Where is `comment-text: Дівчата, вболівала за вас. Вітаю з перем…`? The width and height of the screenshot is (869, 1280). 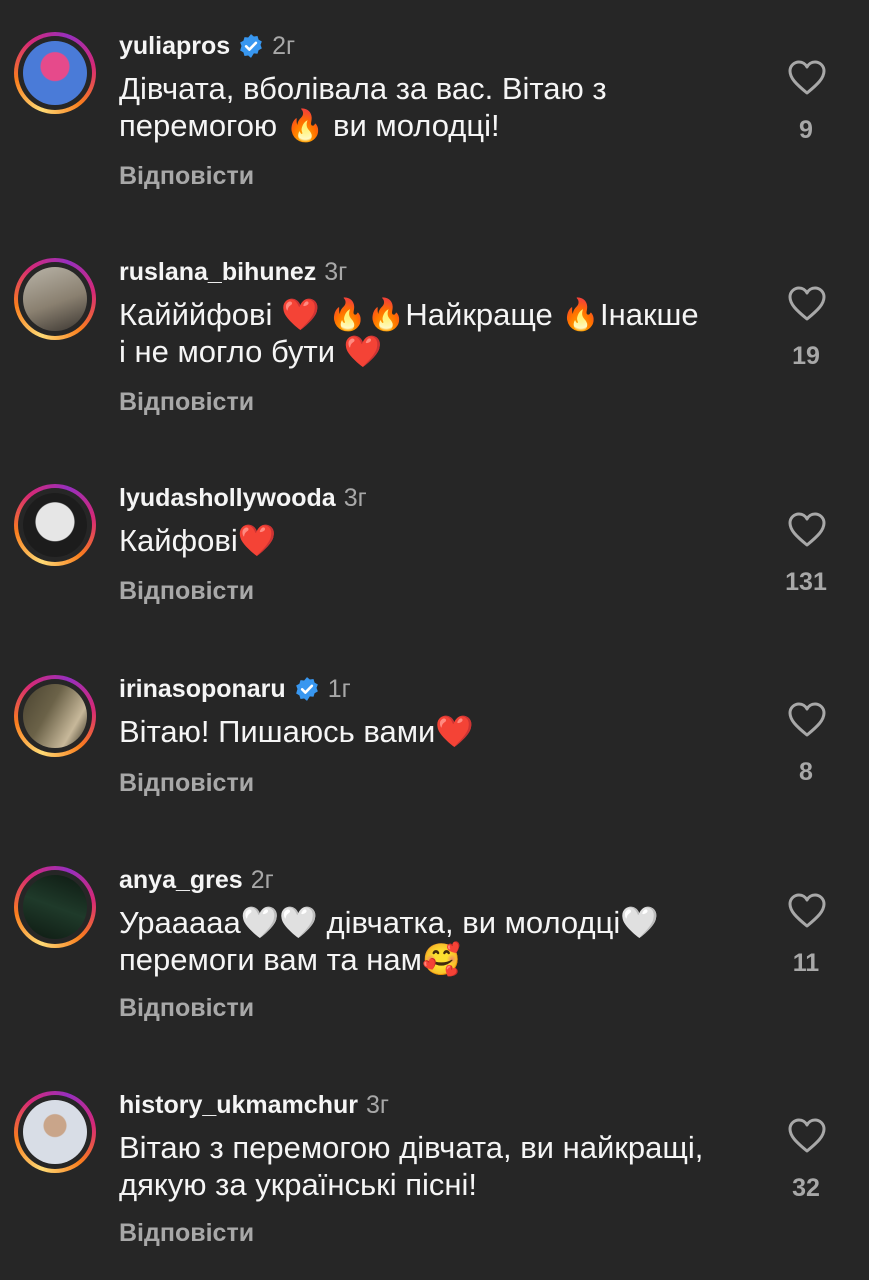
comment-text: Дівчата, вболівала за вас. Вітаю з перем… is located at coordinates (363, 107).